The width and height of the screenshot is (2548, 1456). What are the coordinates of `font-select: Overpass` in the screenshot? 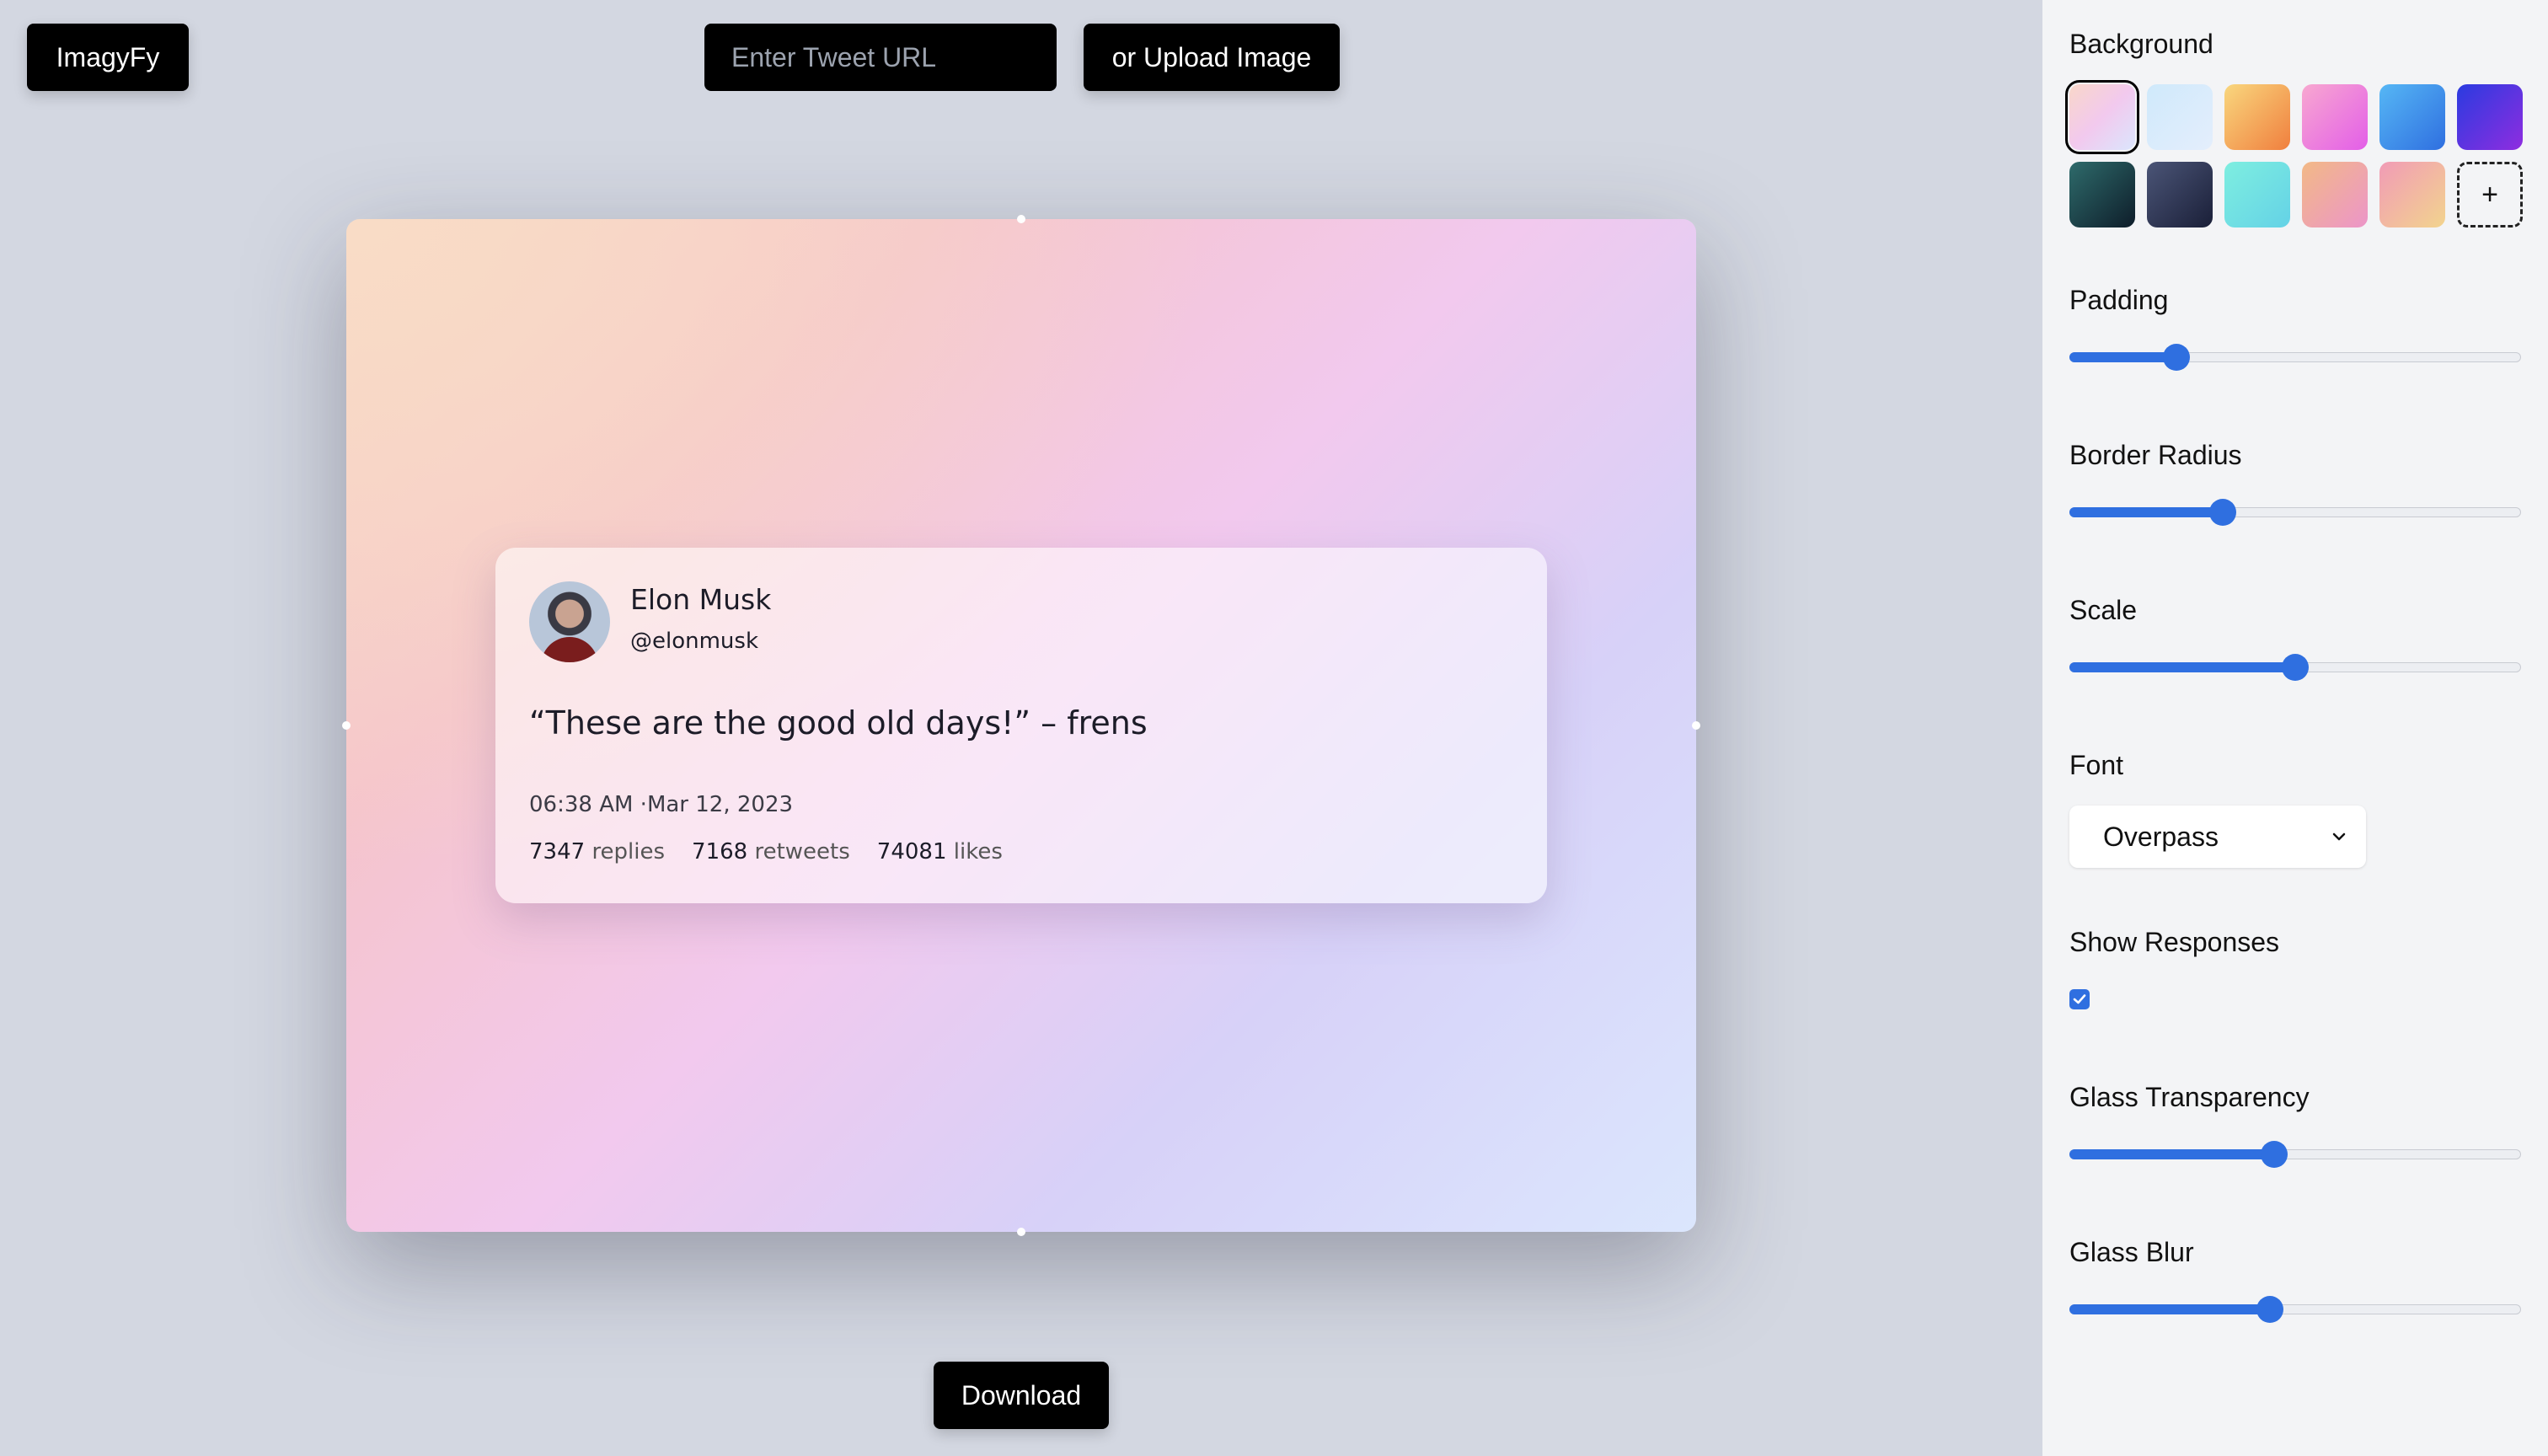 It's located at (2217, 837).